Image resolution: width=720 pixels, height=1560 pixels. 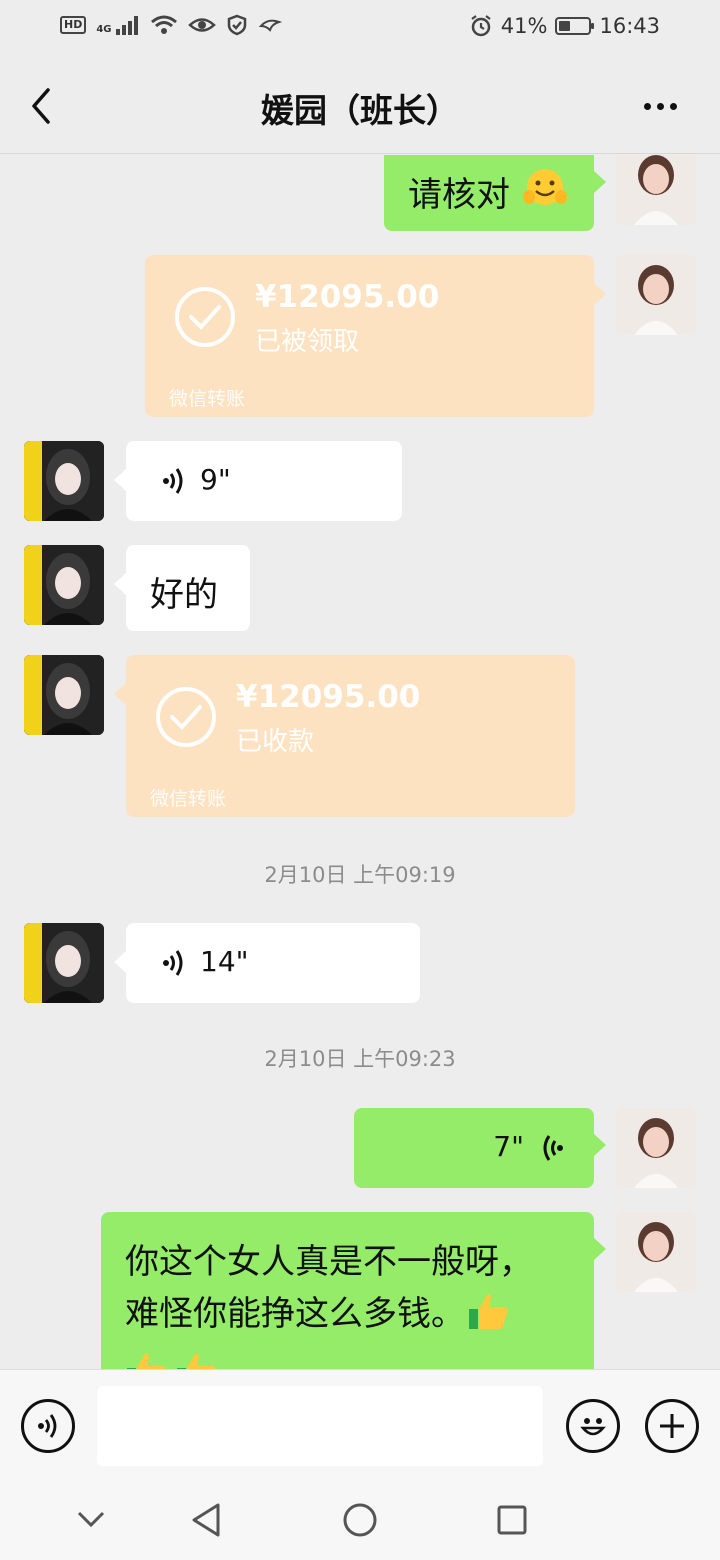 I want to click on voice-duration: 9", so click(x=215, y=479).